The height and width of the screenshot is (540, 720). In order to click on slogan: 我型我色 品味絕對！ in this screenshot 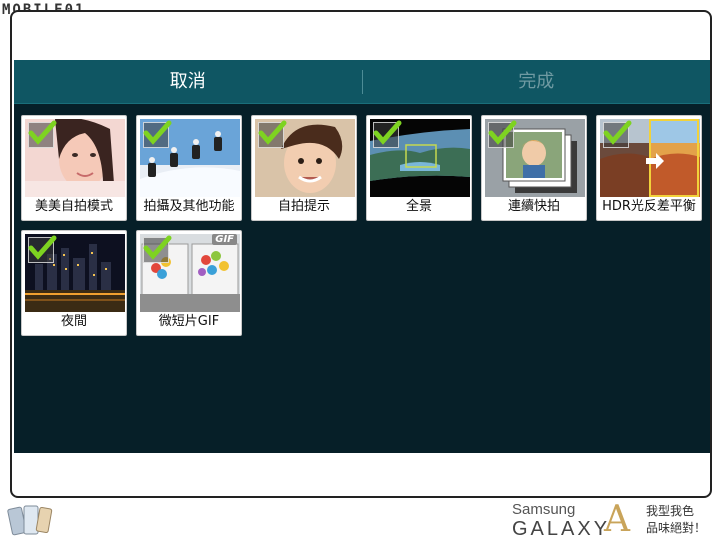, I will do `click(676, 520)`.